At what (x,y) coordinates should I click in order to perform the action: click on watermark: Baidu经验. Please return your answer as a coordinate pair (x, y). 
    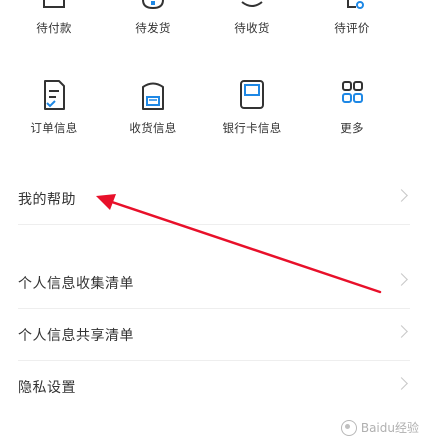
    Looking at the image, I should click on (379, 427).